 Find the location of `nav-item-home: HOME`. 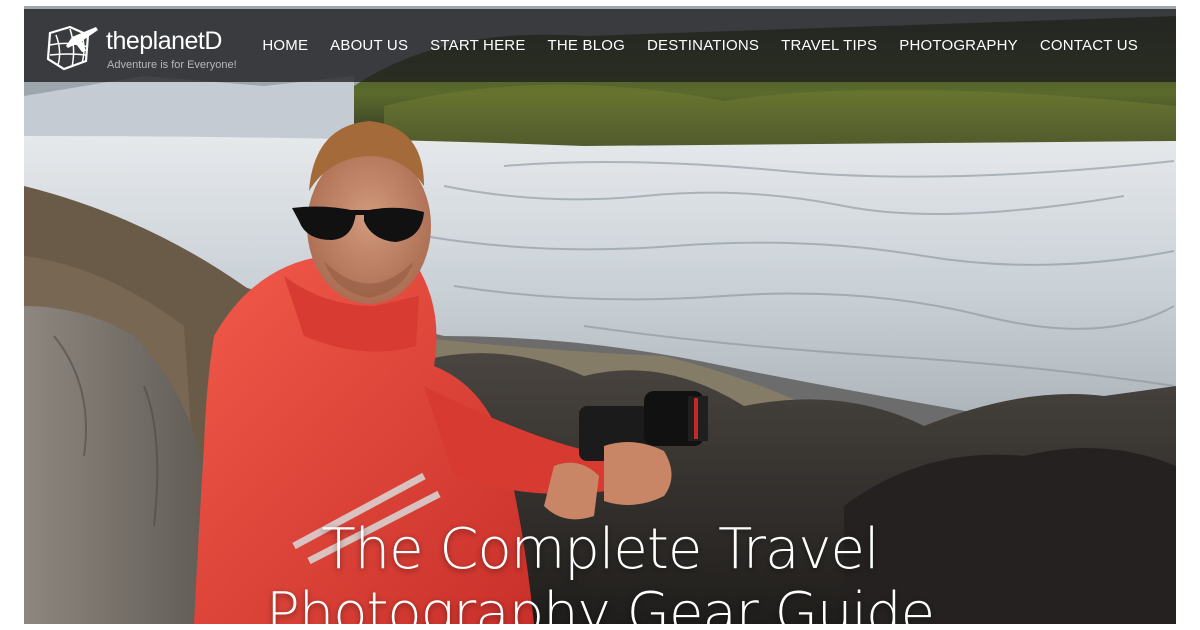

nav-item-home: HOME is located at coordinates (285, 45).